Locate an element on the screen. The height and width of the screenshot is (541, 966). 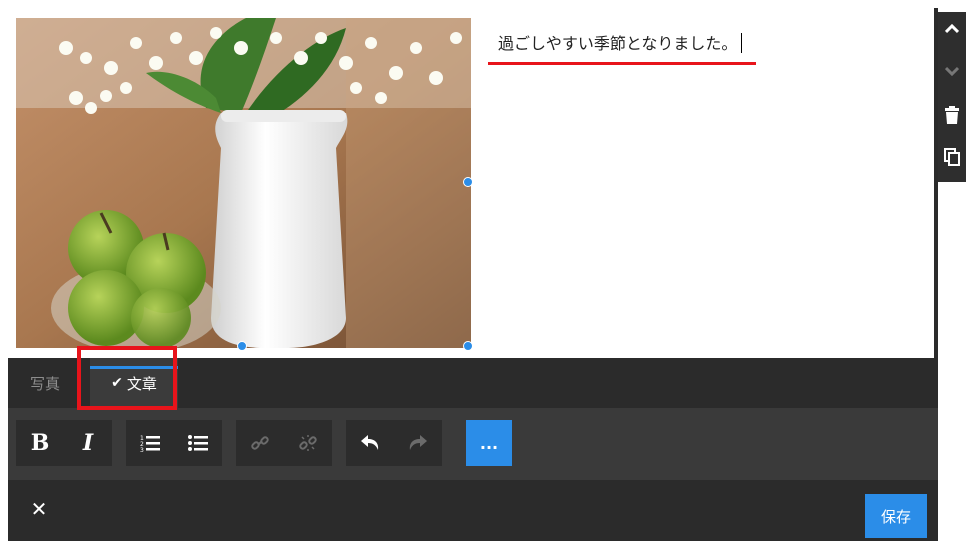
top-strip is located at coordinates (483, 4).